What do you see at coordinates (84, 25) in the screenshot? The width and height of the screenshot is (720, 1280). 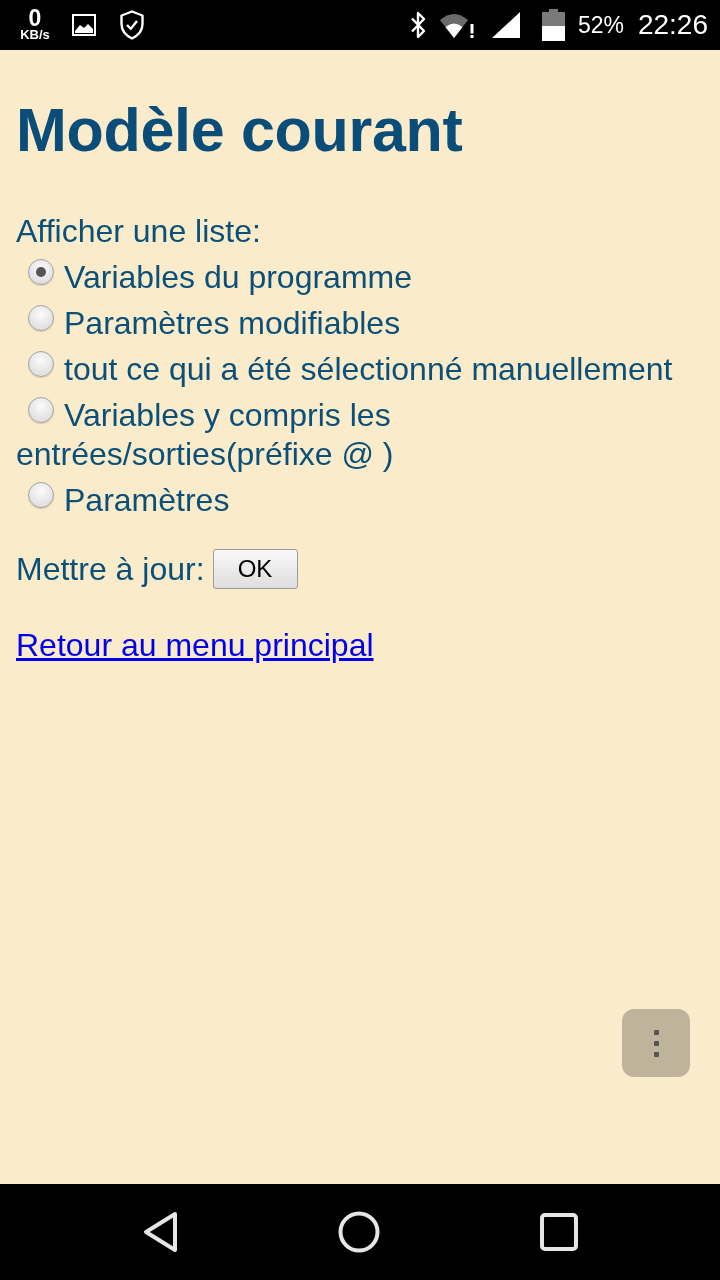 I see `image-icon` at bounding box center [84, 25].